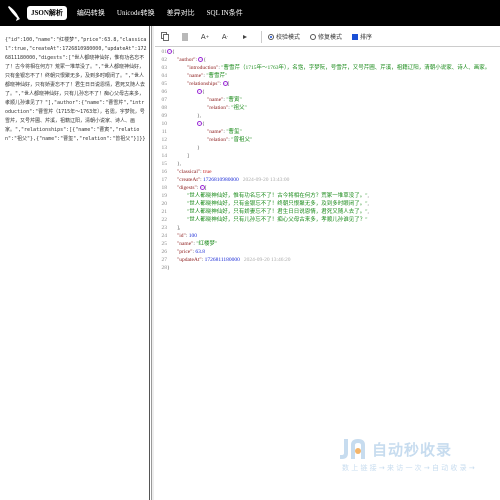  What do you see at coordinates (408, 468) in the screenshot?
I see `watermark-subtitle: 数 上 链 接 → 来 访 一 次 → 自 动 收 录 →` at bounding box center [408, 468].